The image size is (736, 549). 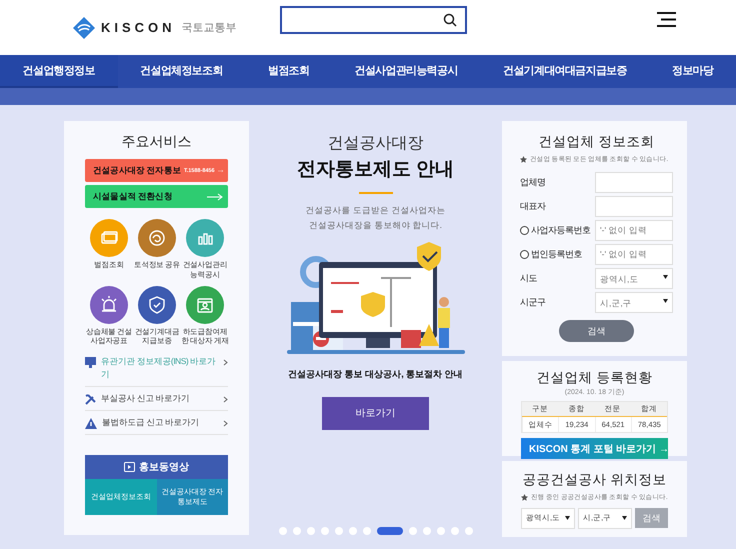 I want to click on field-label: 시군구, so click(x=533, y=302).